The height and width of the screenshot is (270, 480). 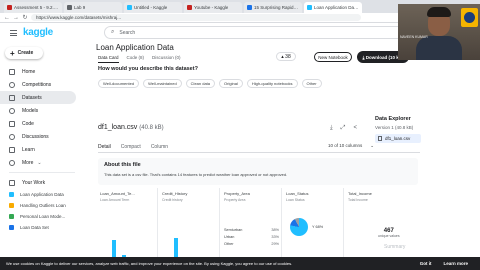 I want to click on webcam-overlay: NAVEEN KUMAR, so click(x=439, y=32).